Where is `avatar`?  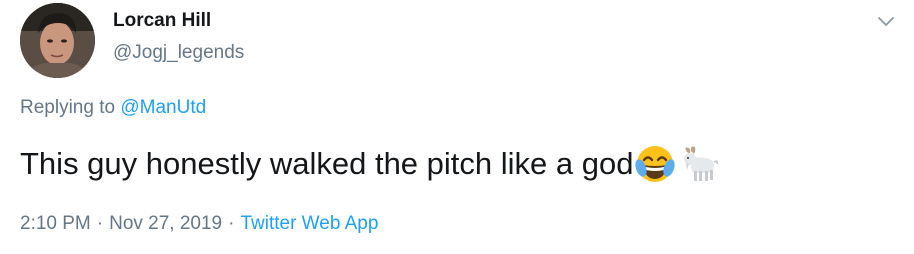
avatar is located at coordinates (57, 40).